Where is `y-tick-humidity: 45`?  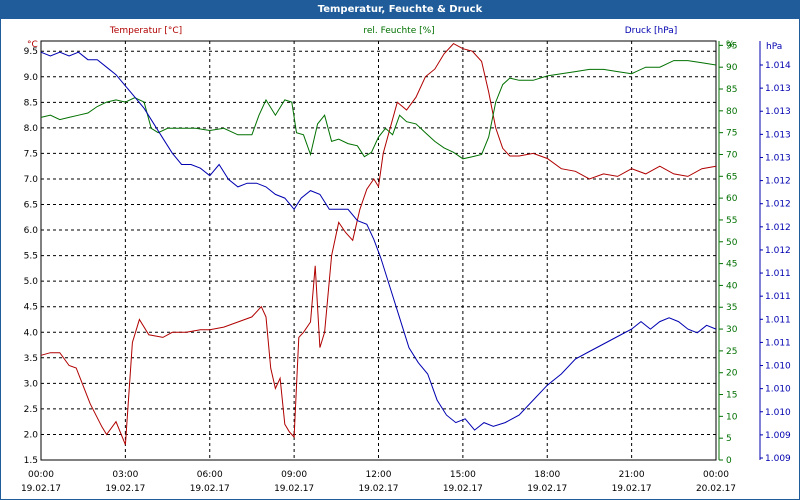 y-tick-humidity: 45 is located at coordinates (731, 265).